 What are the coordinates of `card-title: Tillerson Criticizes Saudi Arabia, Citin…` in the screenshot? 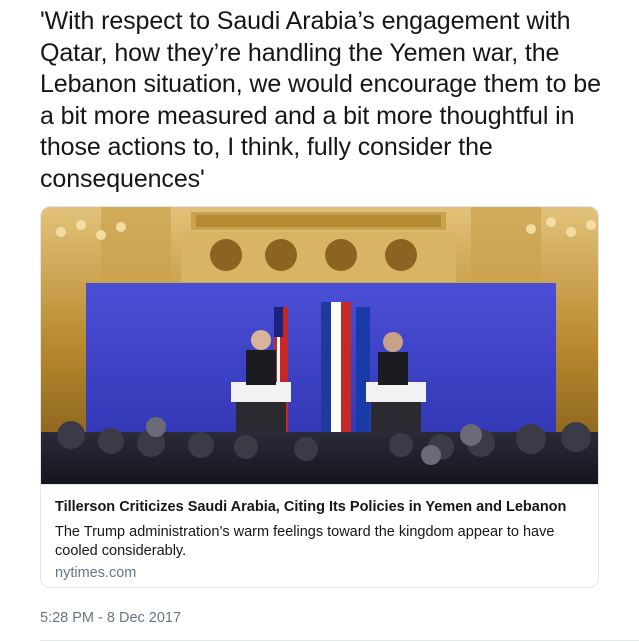 It's located at (325, 507).